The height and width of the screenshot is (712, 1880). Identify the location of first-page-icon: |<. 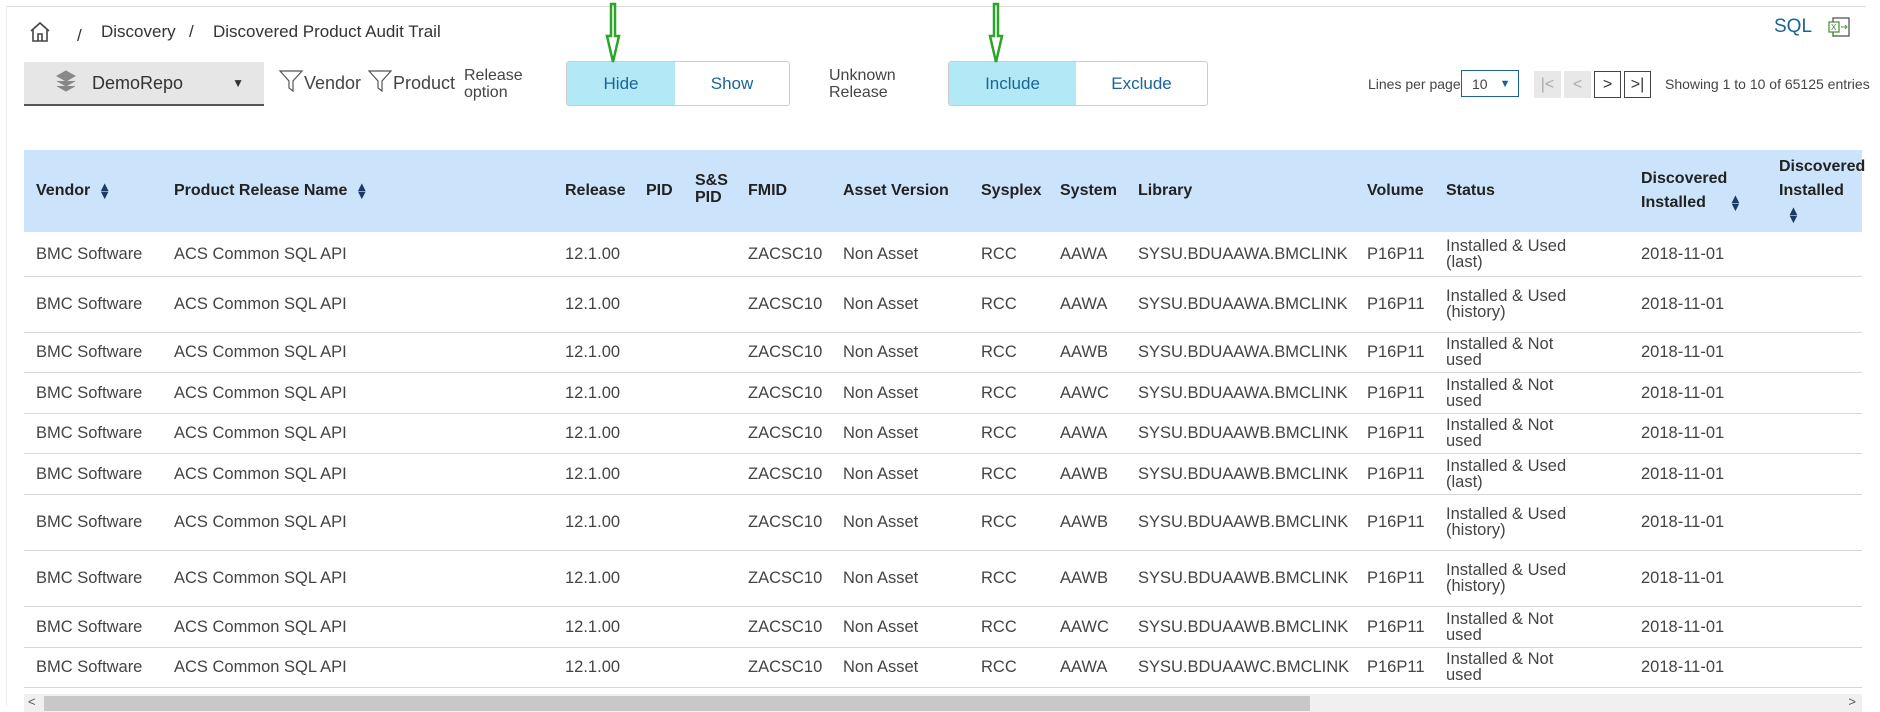
(1547, 84).